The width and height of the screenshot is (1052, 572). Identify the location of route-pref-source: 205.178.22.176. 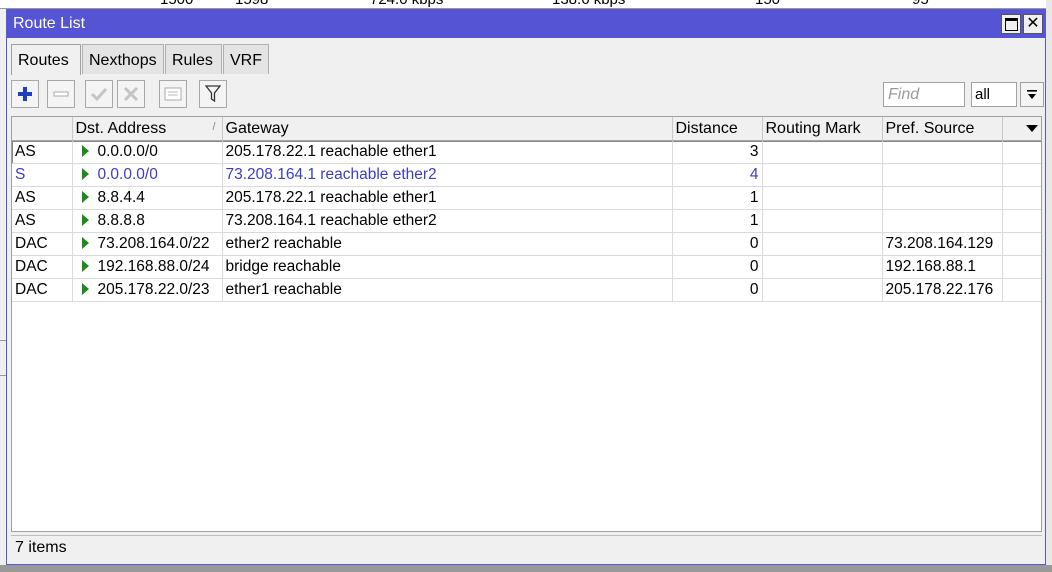
(942, 290).